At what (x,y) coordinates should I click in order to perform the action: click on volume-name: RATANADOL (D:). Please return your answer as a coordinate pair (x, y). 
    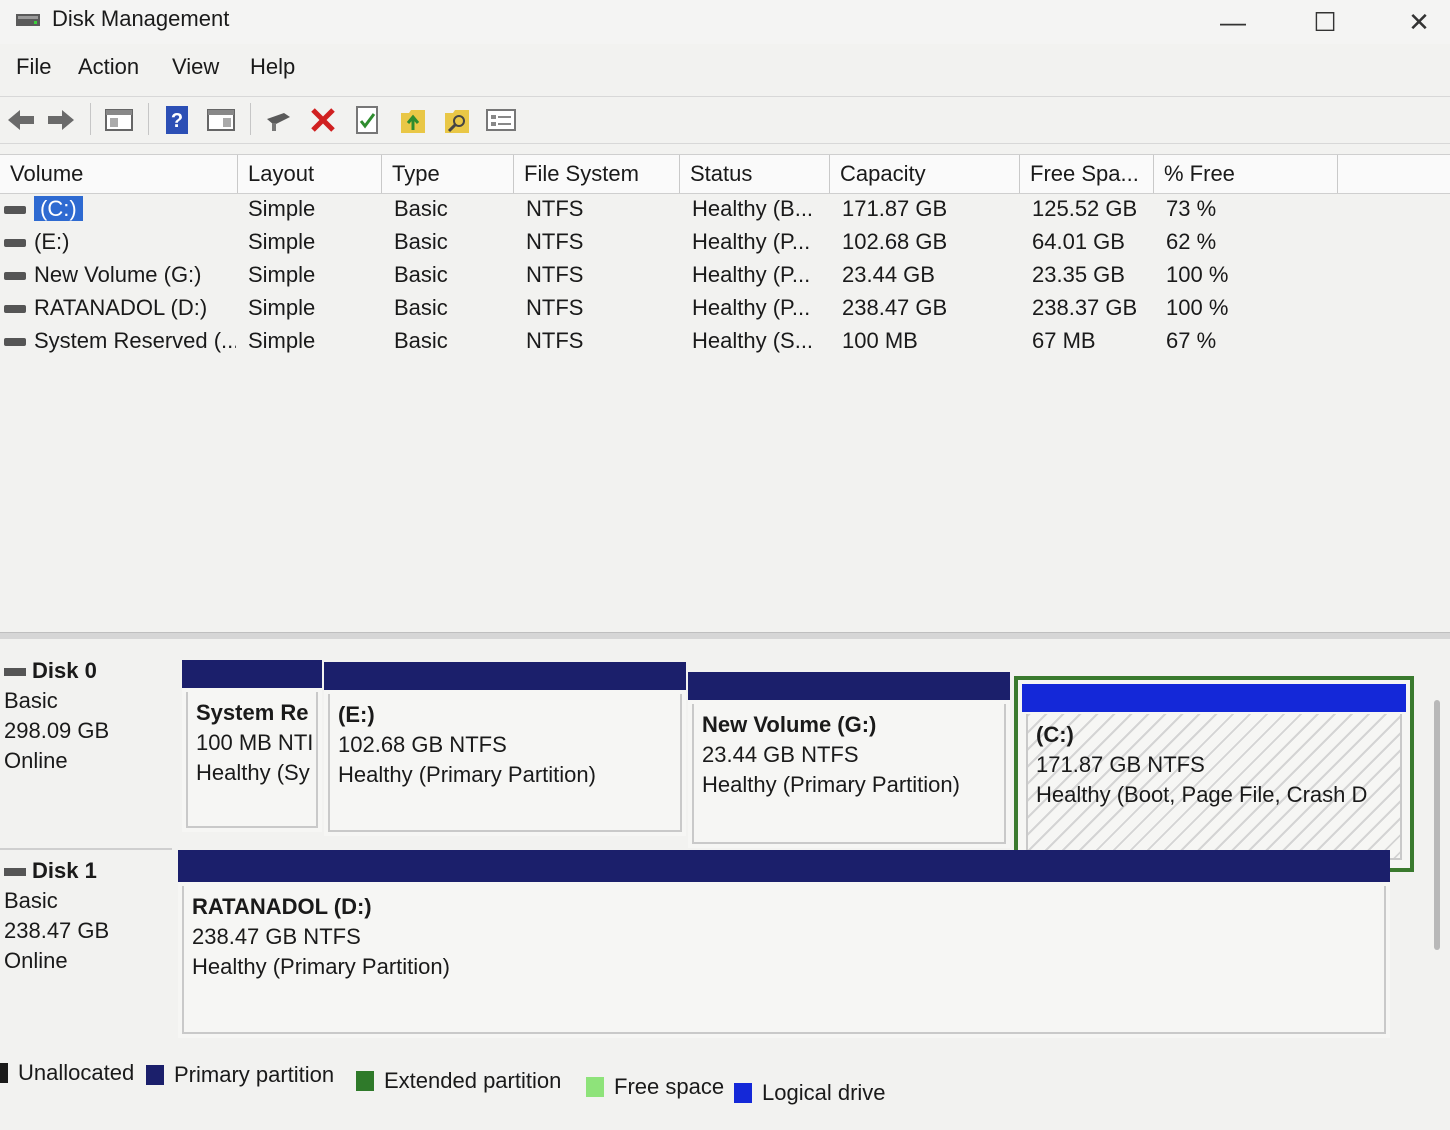
    Looking at the image, I should click on (121, 307).